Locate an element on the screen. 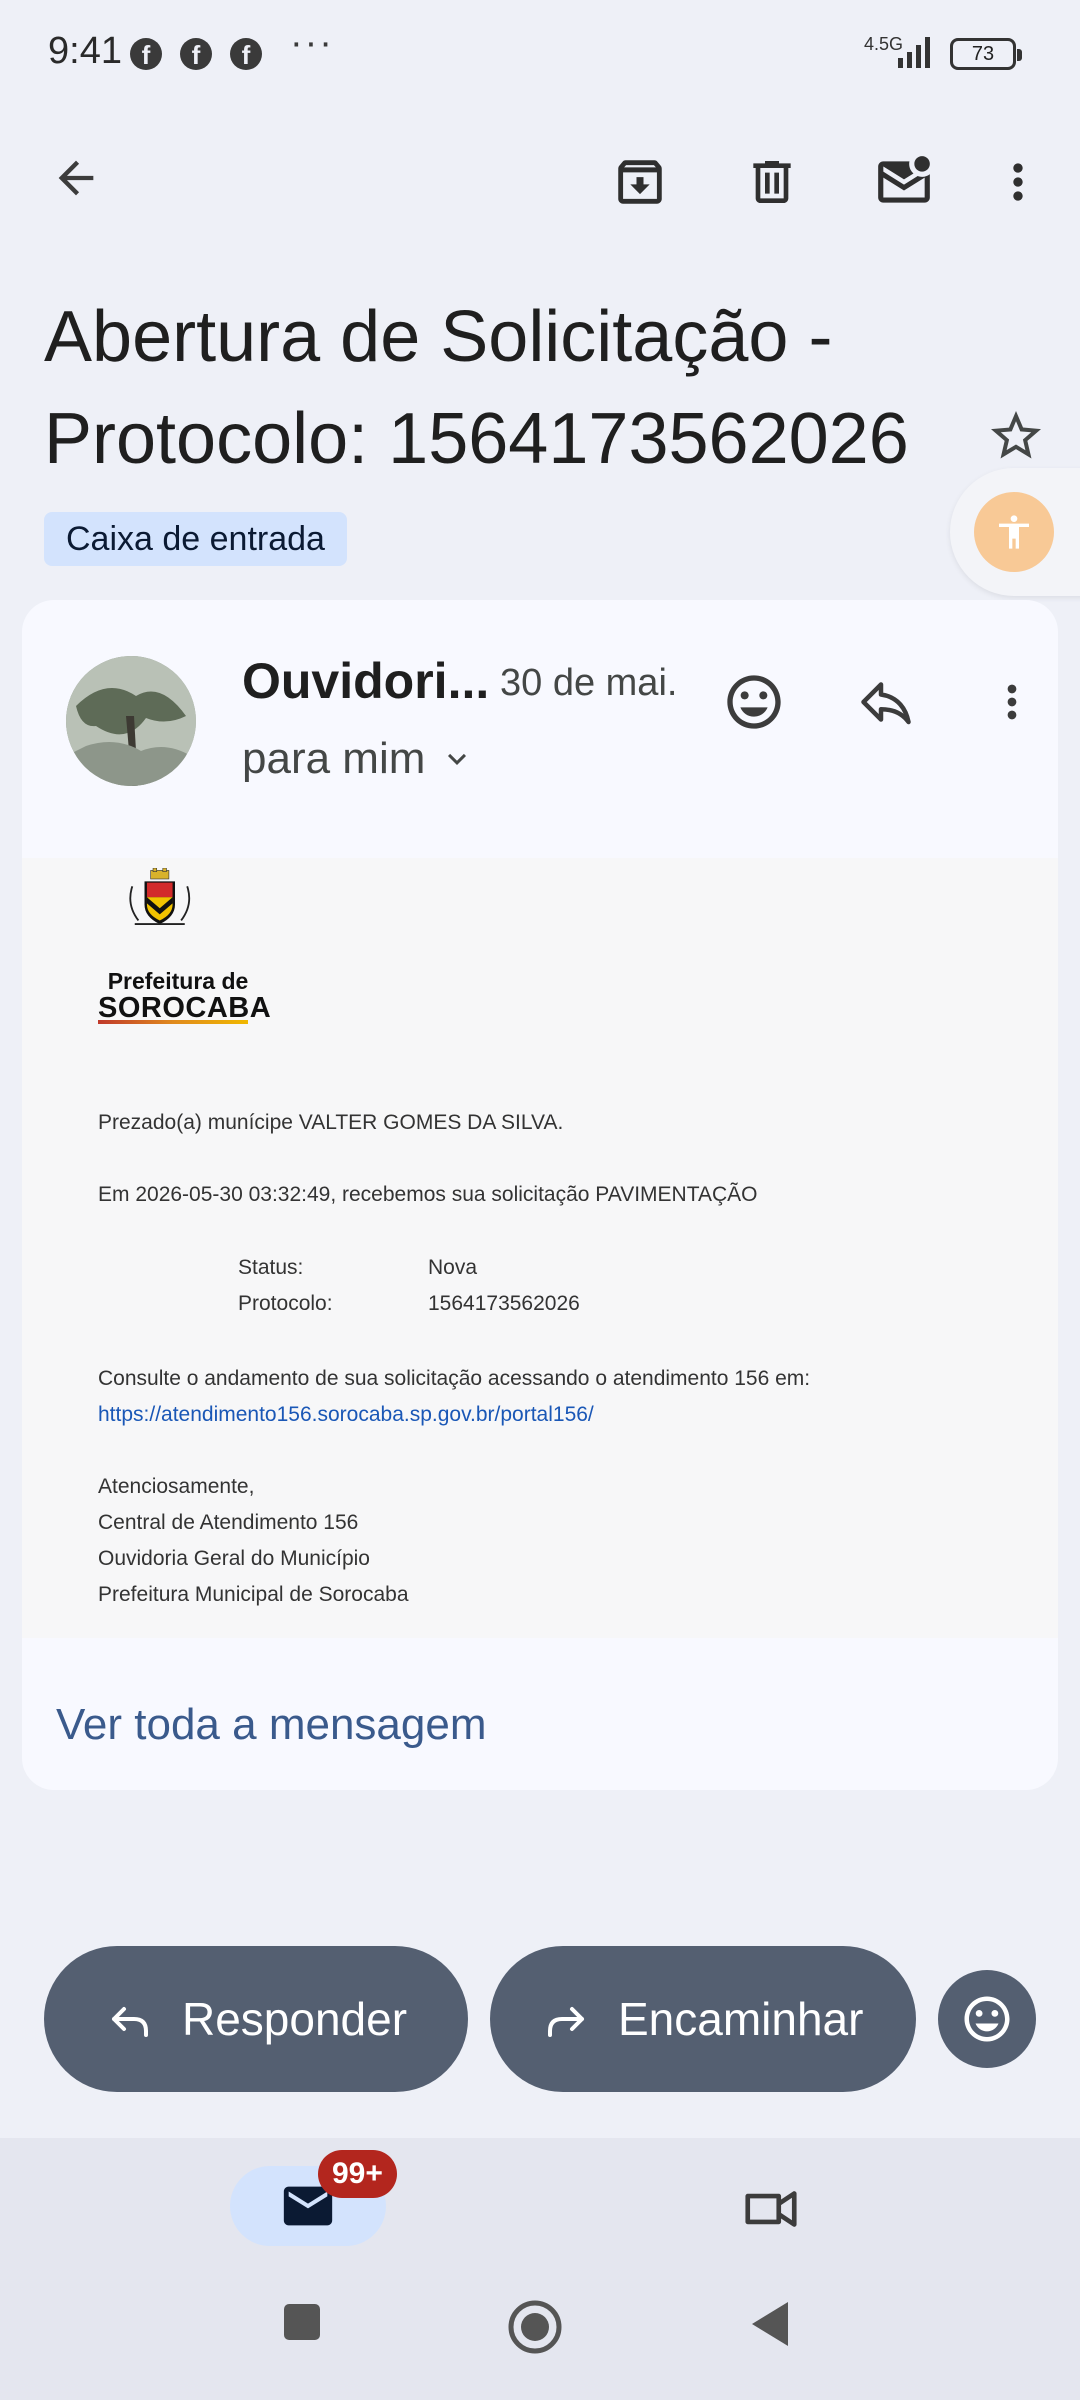  add-reaction-button is located at coordinates (754, 702).